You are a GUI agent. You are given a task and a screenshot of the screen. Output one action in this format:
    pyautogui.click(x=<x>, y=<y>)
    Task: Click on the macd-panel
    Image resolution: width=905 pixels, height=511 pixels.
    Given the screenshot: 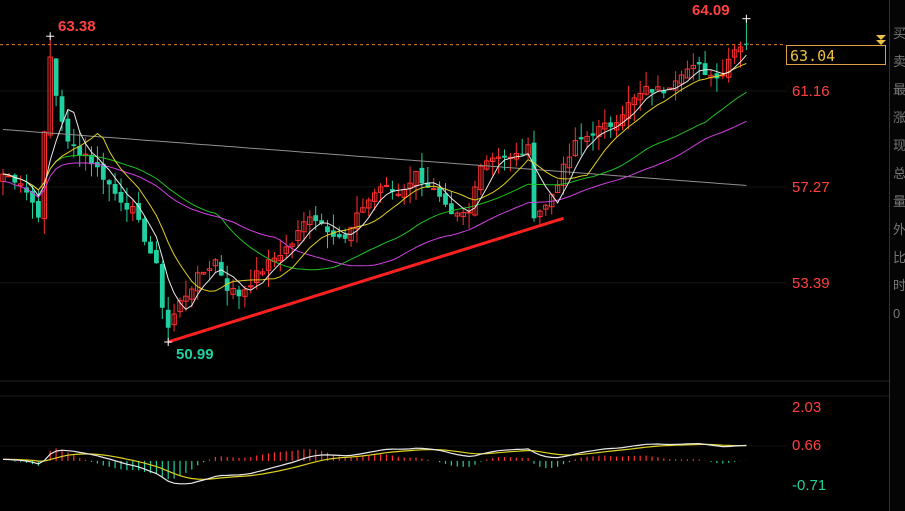 What is the action you would take?
    pyautogui.click(x=393, y=463)
    